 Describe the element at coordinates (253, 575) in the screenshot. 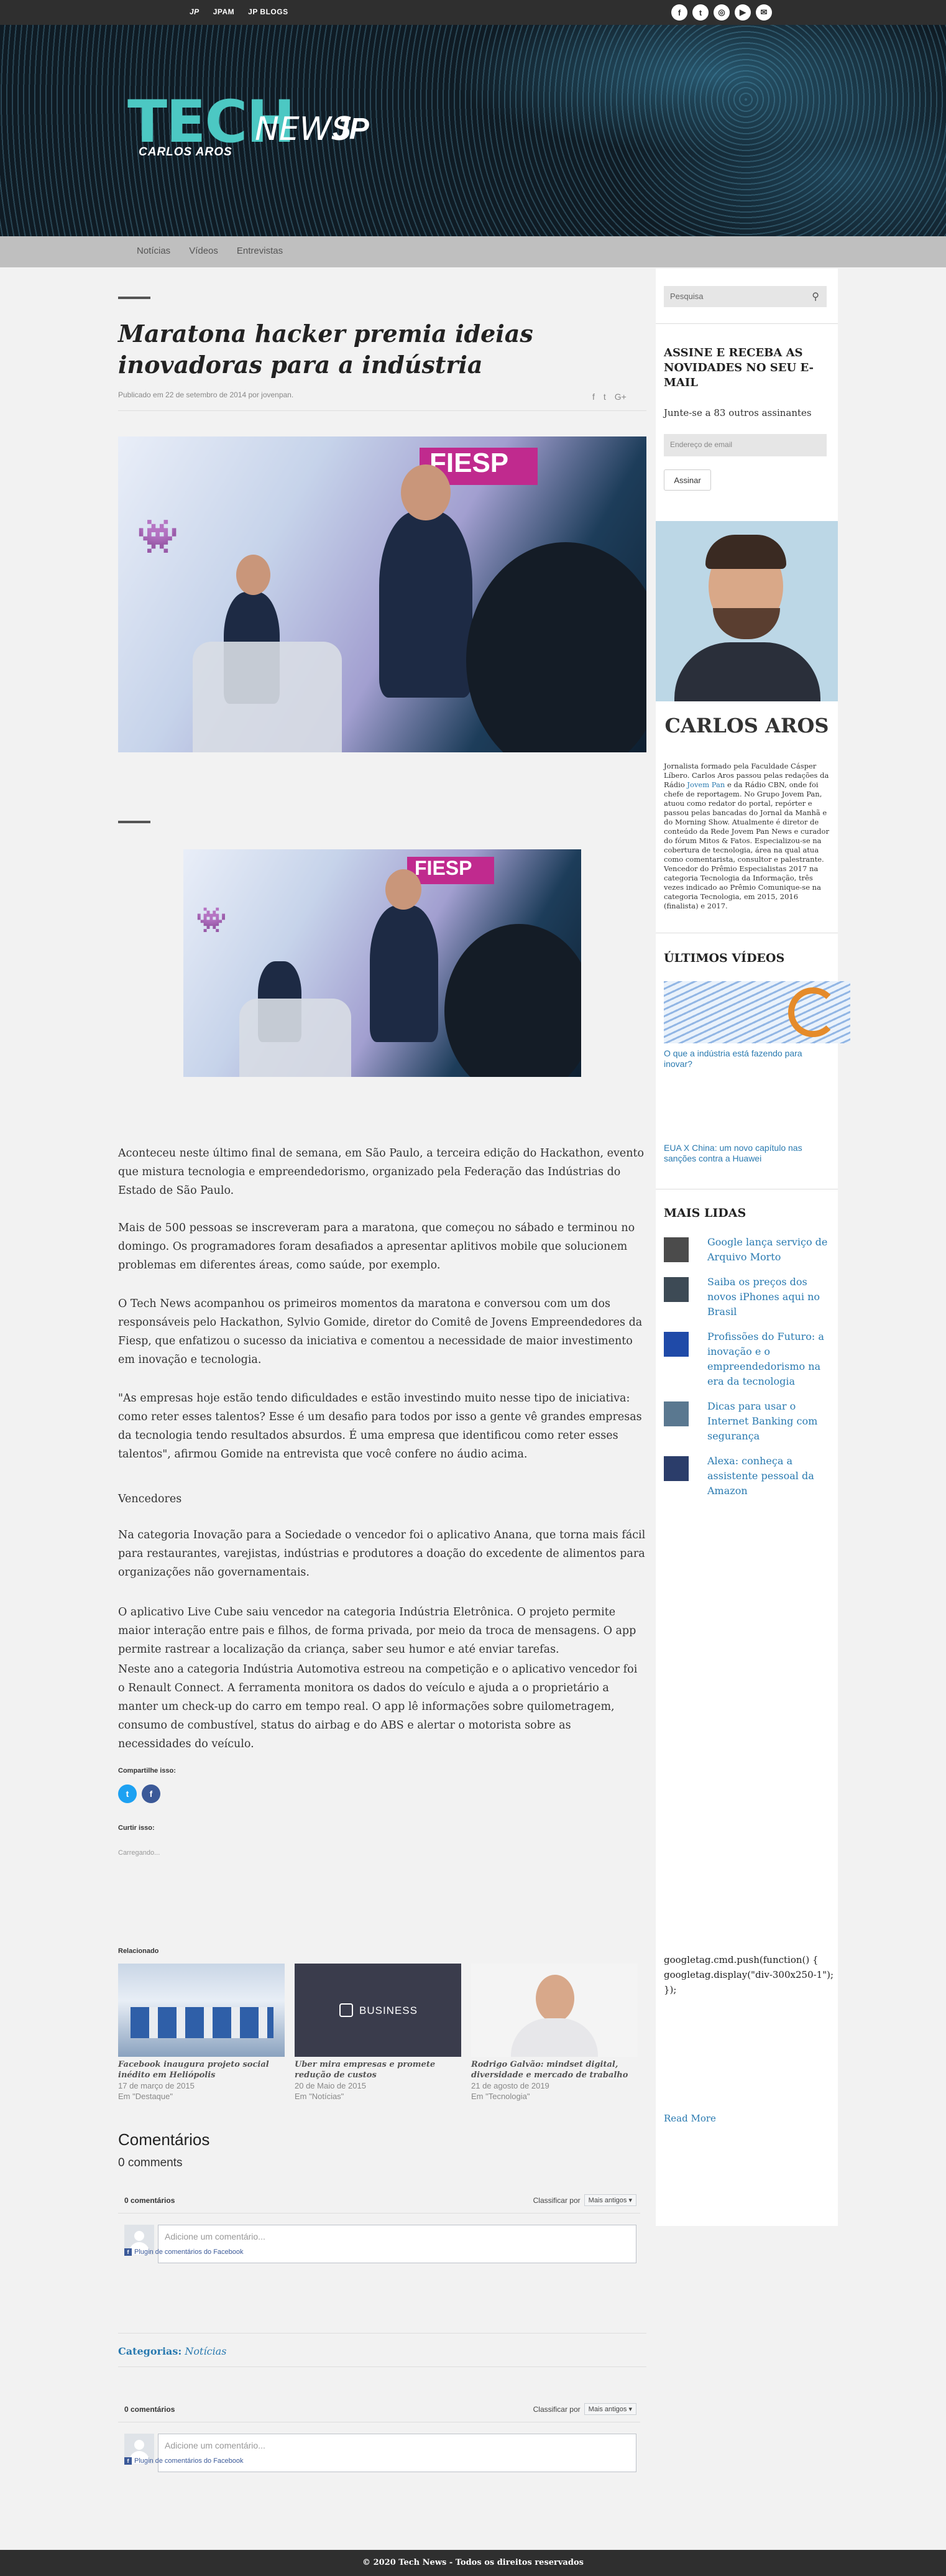

I see `attendee-head` at that location.